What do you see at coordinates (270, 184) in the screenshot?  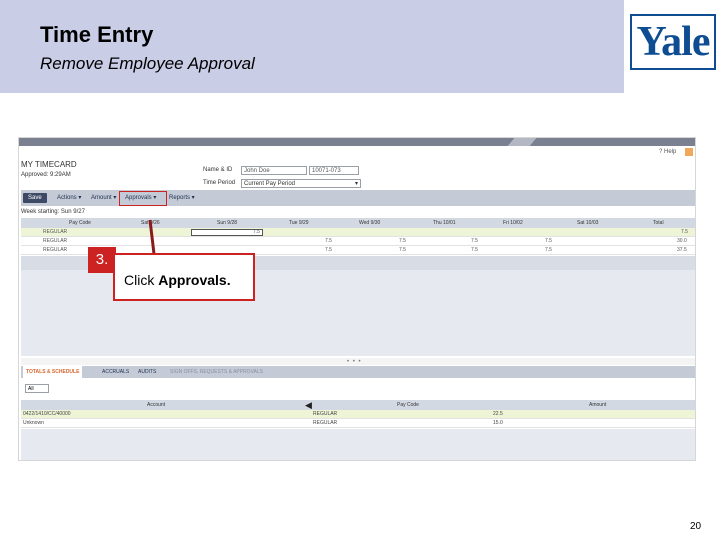 I see `time-period-value: Current Pay Period` at bounding box center [270, 184].